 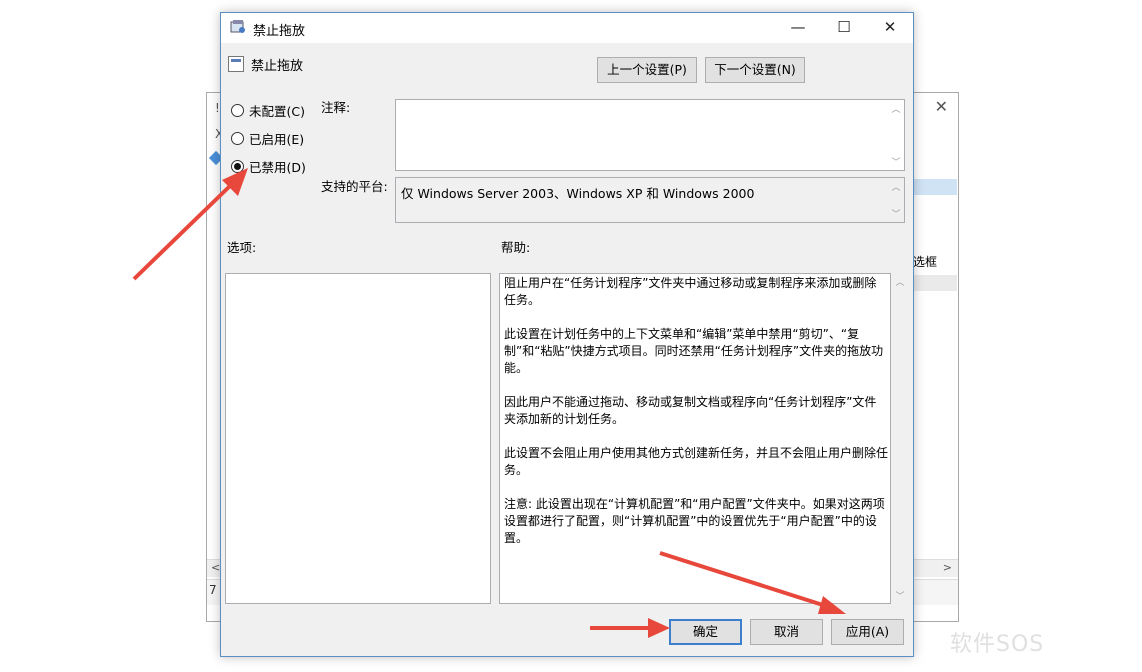 I want to click on watermark: 软件SOS, so click(x=997, y=644).